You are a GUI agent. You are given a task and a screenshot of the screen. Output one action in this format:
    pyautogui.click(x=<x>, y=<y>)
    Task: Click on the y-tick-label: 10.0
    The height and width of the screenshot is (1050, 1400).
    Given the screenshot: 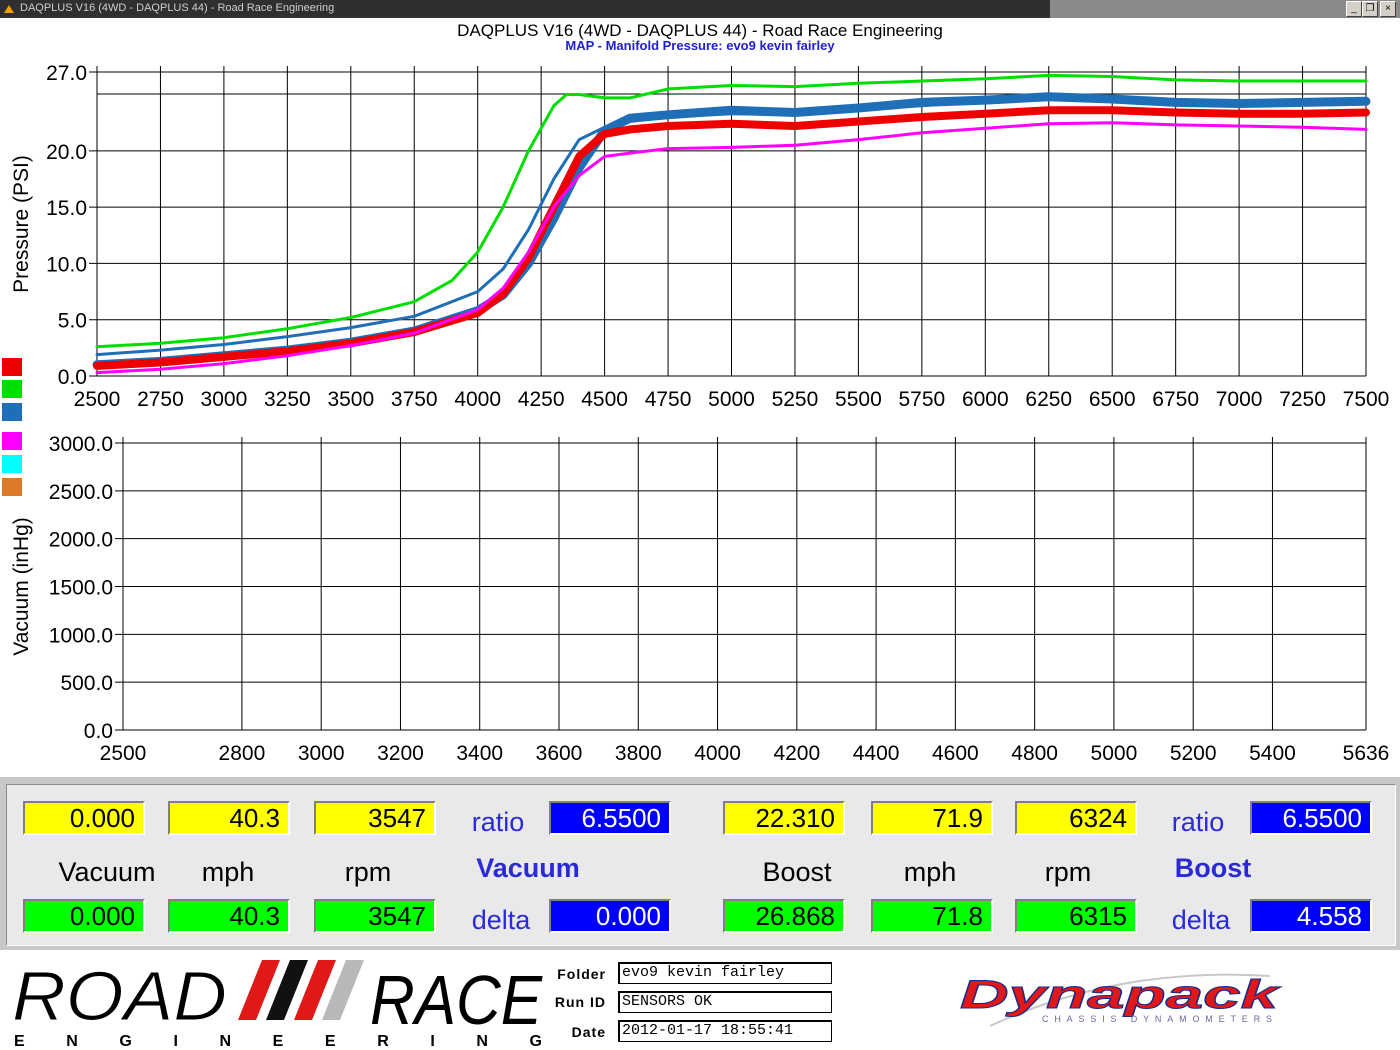 What is the action you would take?
    pyautogui.click(x=66, y=264)
    